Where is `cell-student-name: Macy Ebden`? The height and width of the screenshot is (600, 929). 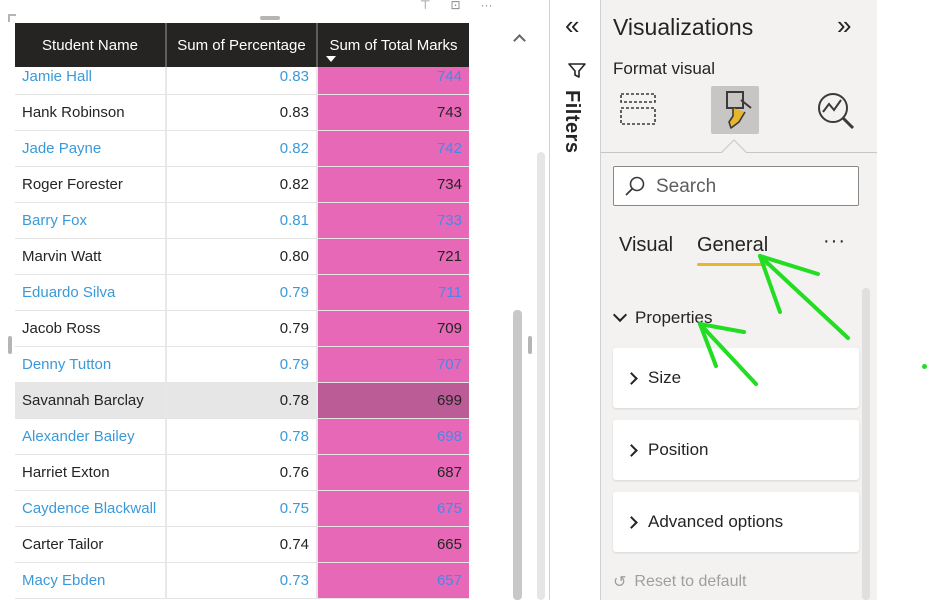 cell-student-name: Macy Ebden is located at coordinates (91, 580).